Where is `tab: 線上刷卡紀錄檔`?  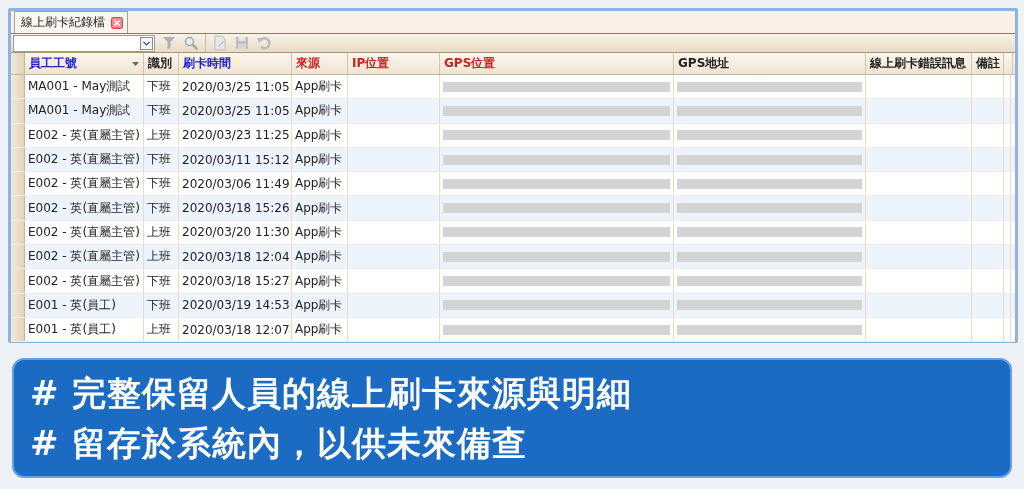 tab: 線上刷卡紀錄檔 is located at coordinates (71, 22).